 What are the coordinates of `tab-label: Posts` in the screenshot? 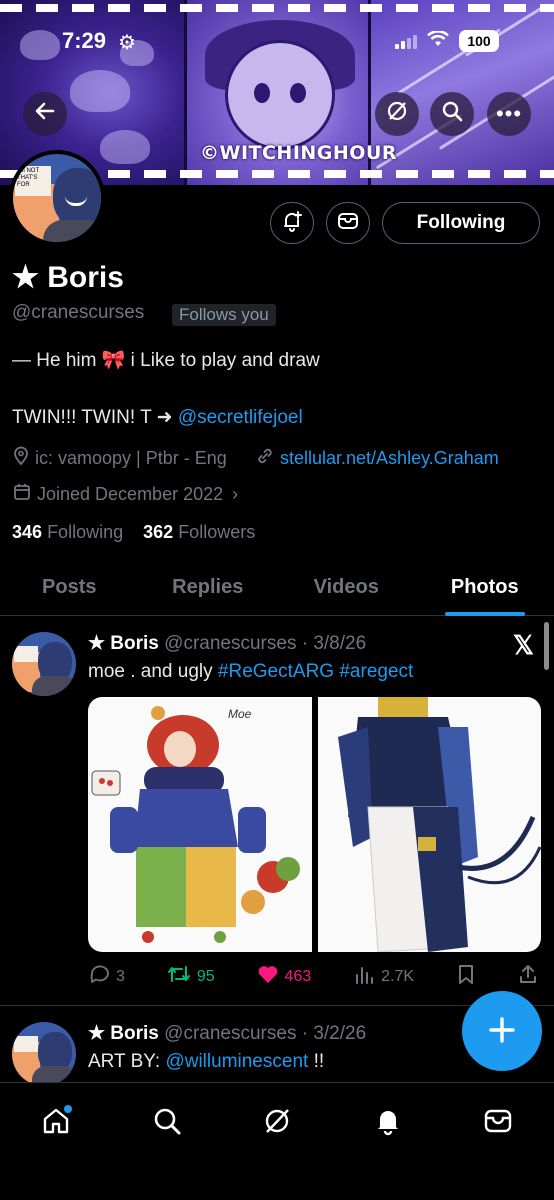 It's located at (69, 587).